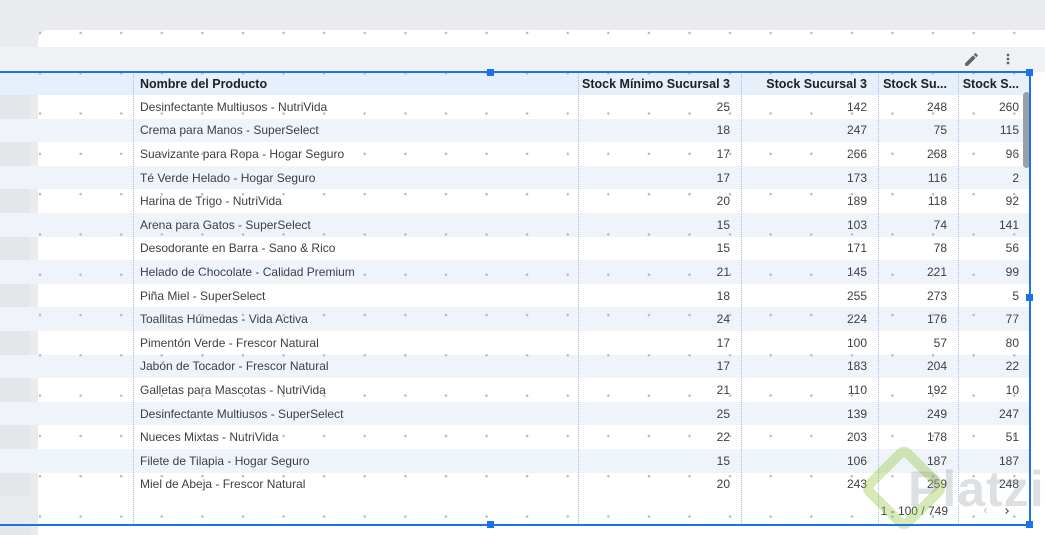 This screenshot has width=1045, height=535. I want to click on column-header: Stock Sucursal 3, so click(809, 84).